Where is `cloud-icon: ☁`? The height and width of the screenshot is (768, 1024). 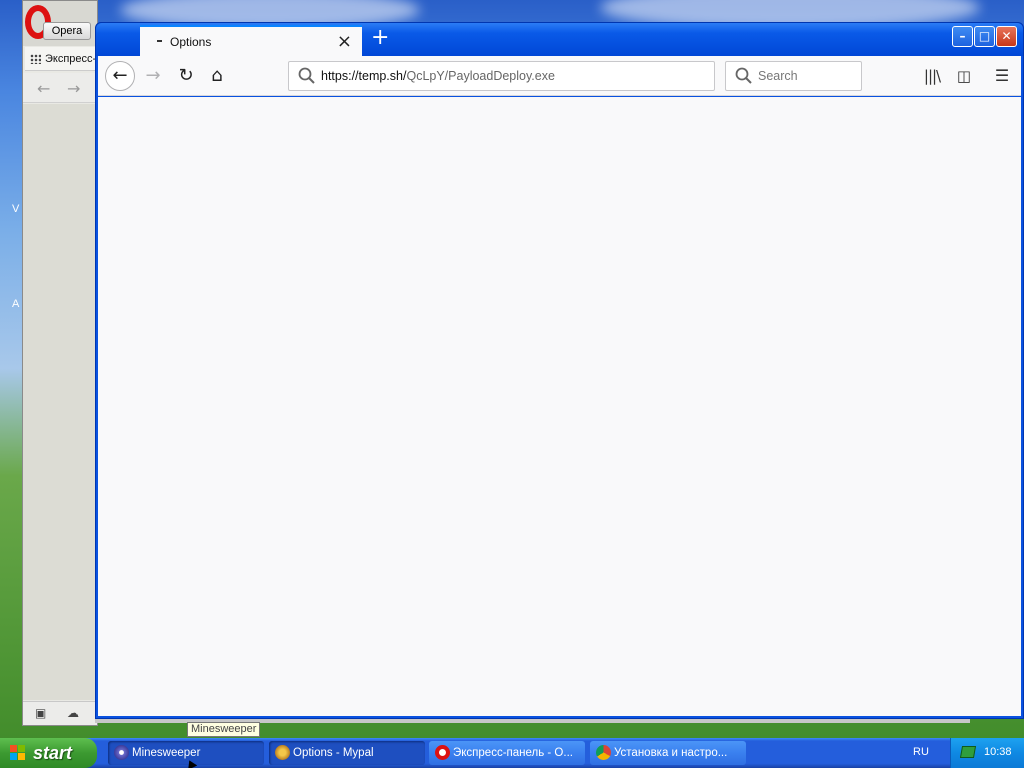 cloud-icon: ☁ is located at coordinates (73, 713).